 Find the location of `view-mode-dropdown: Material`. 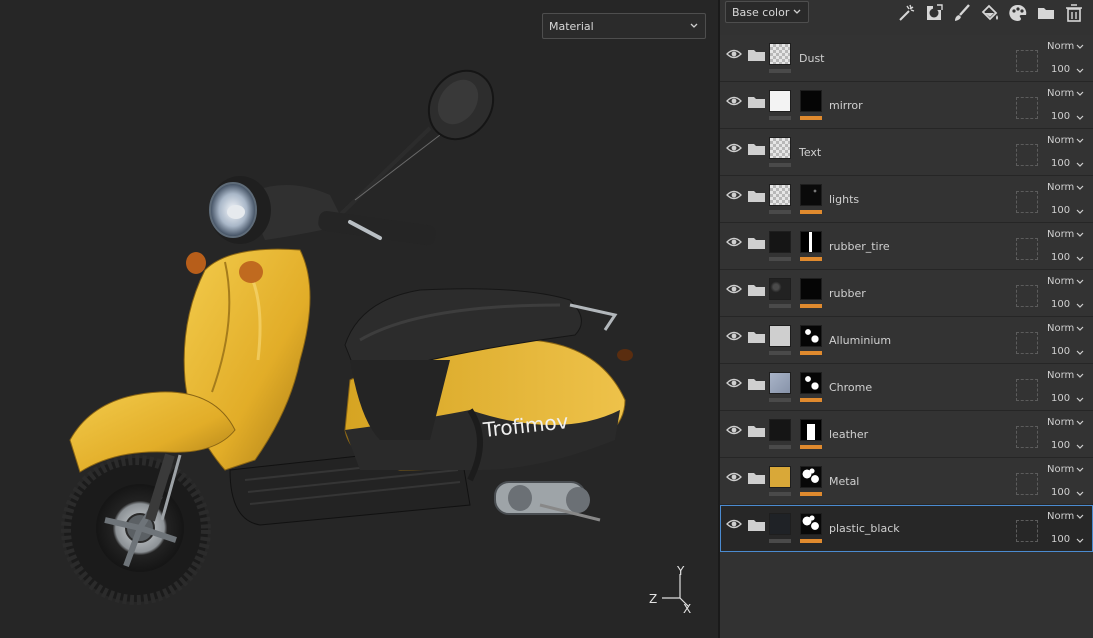

view-mode-dropdown: Material is located at coordinates (624, 26).